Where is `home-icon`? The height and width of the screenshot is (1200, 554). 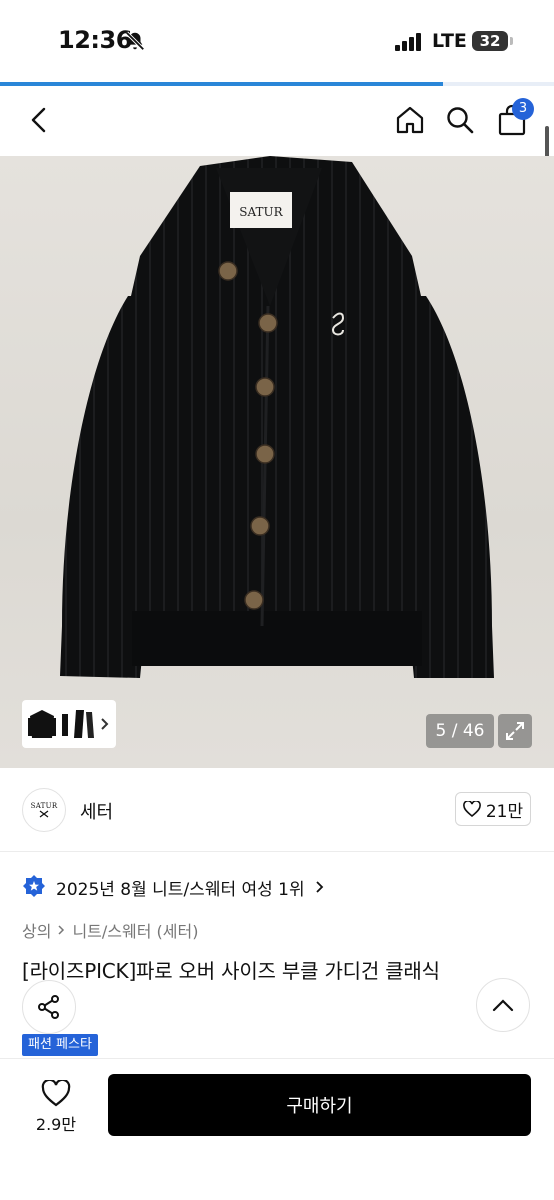
home-icon is located at coordinates (410, 120).